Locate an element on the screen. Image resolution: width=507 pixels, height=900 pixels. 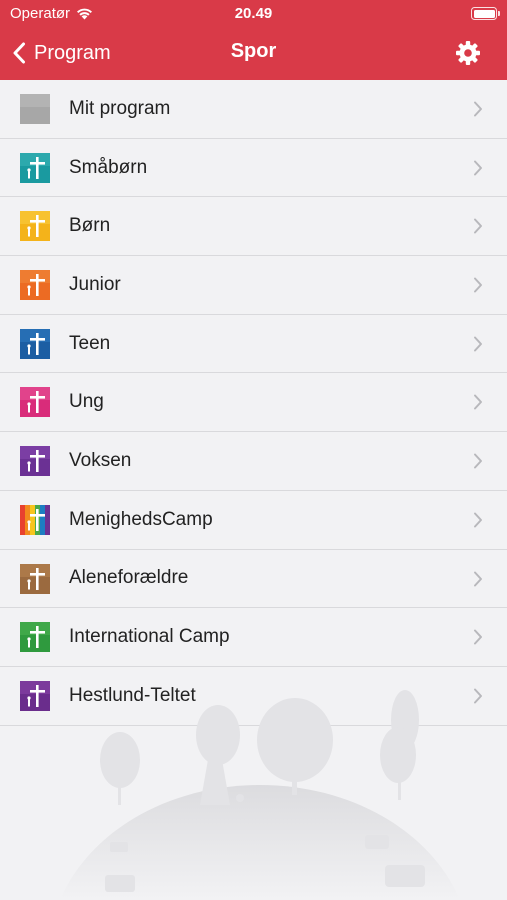
settings-button is located at coordinates (468, 53).